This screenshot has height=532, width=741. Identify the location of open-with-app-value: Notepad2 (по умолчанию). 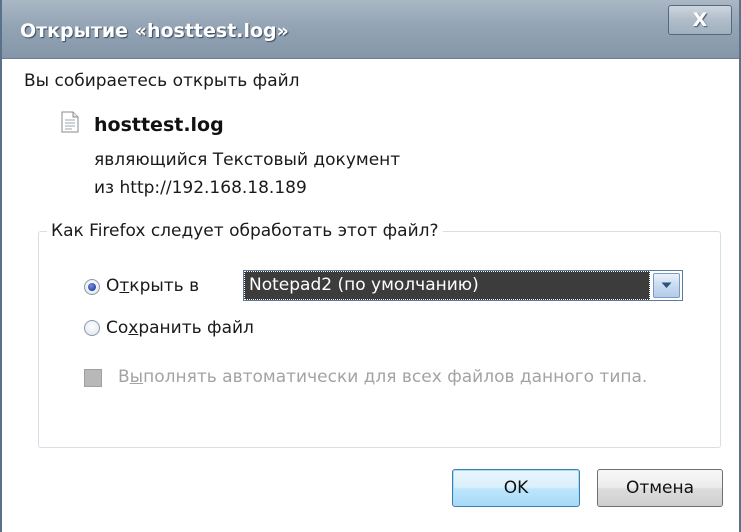
(447, 285).